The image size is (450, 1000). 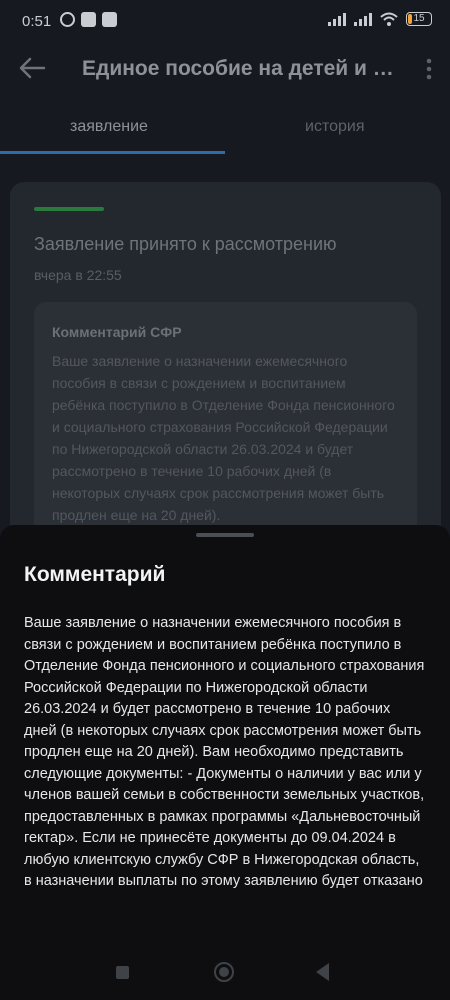 I want to click on system-icons: 15, so click(x=380, y=19).